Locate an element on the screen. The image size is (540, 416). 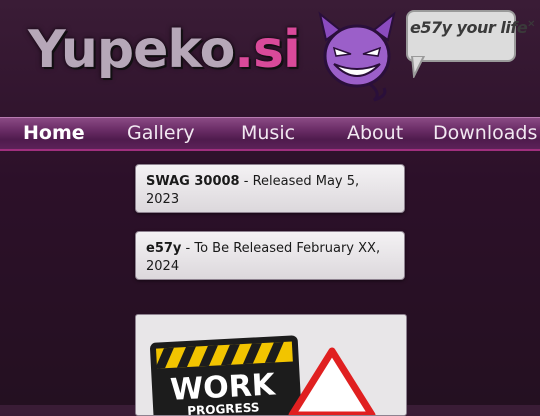
main-navigation: Home Gallery Music About Downloads is located at coordinates (270, 134).